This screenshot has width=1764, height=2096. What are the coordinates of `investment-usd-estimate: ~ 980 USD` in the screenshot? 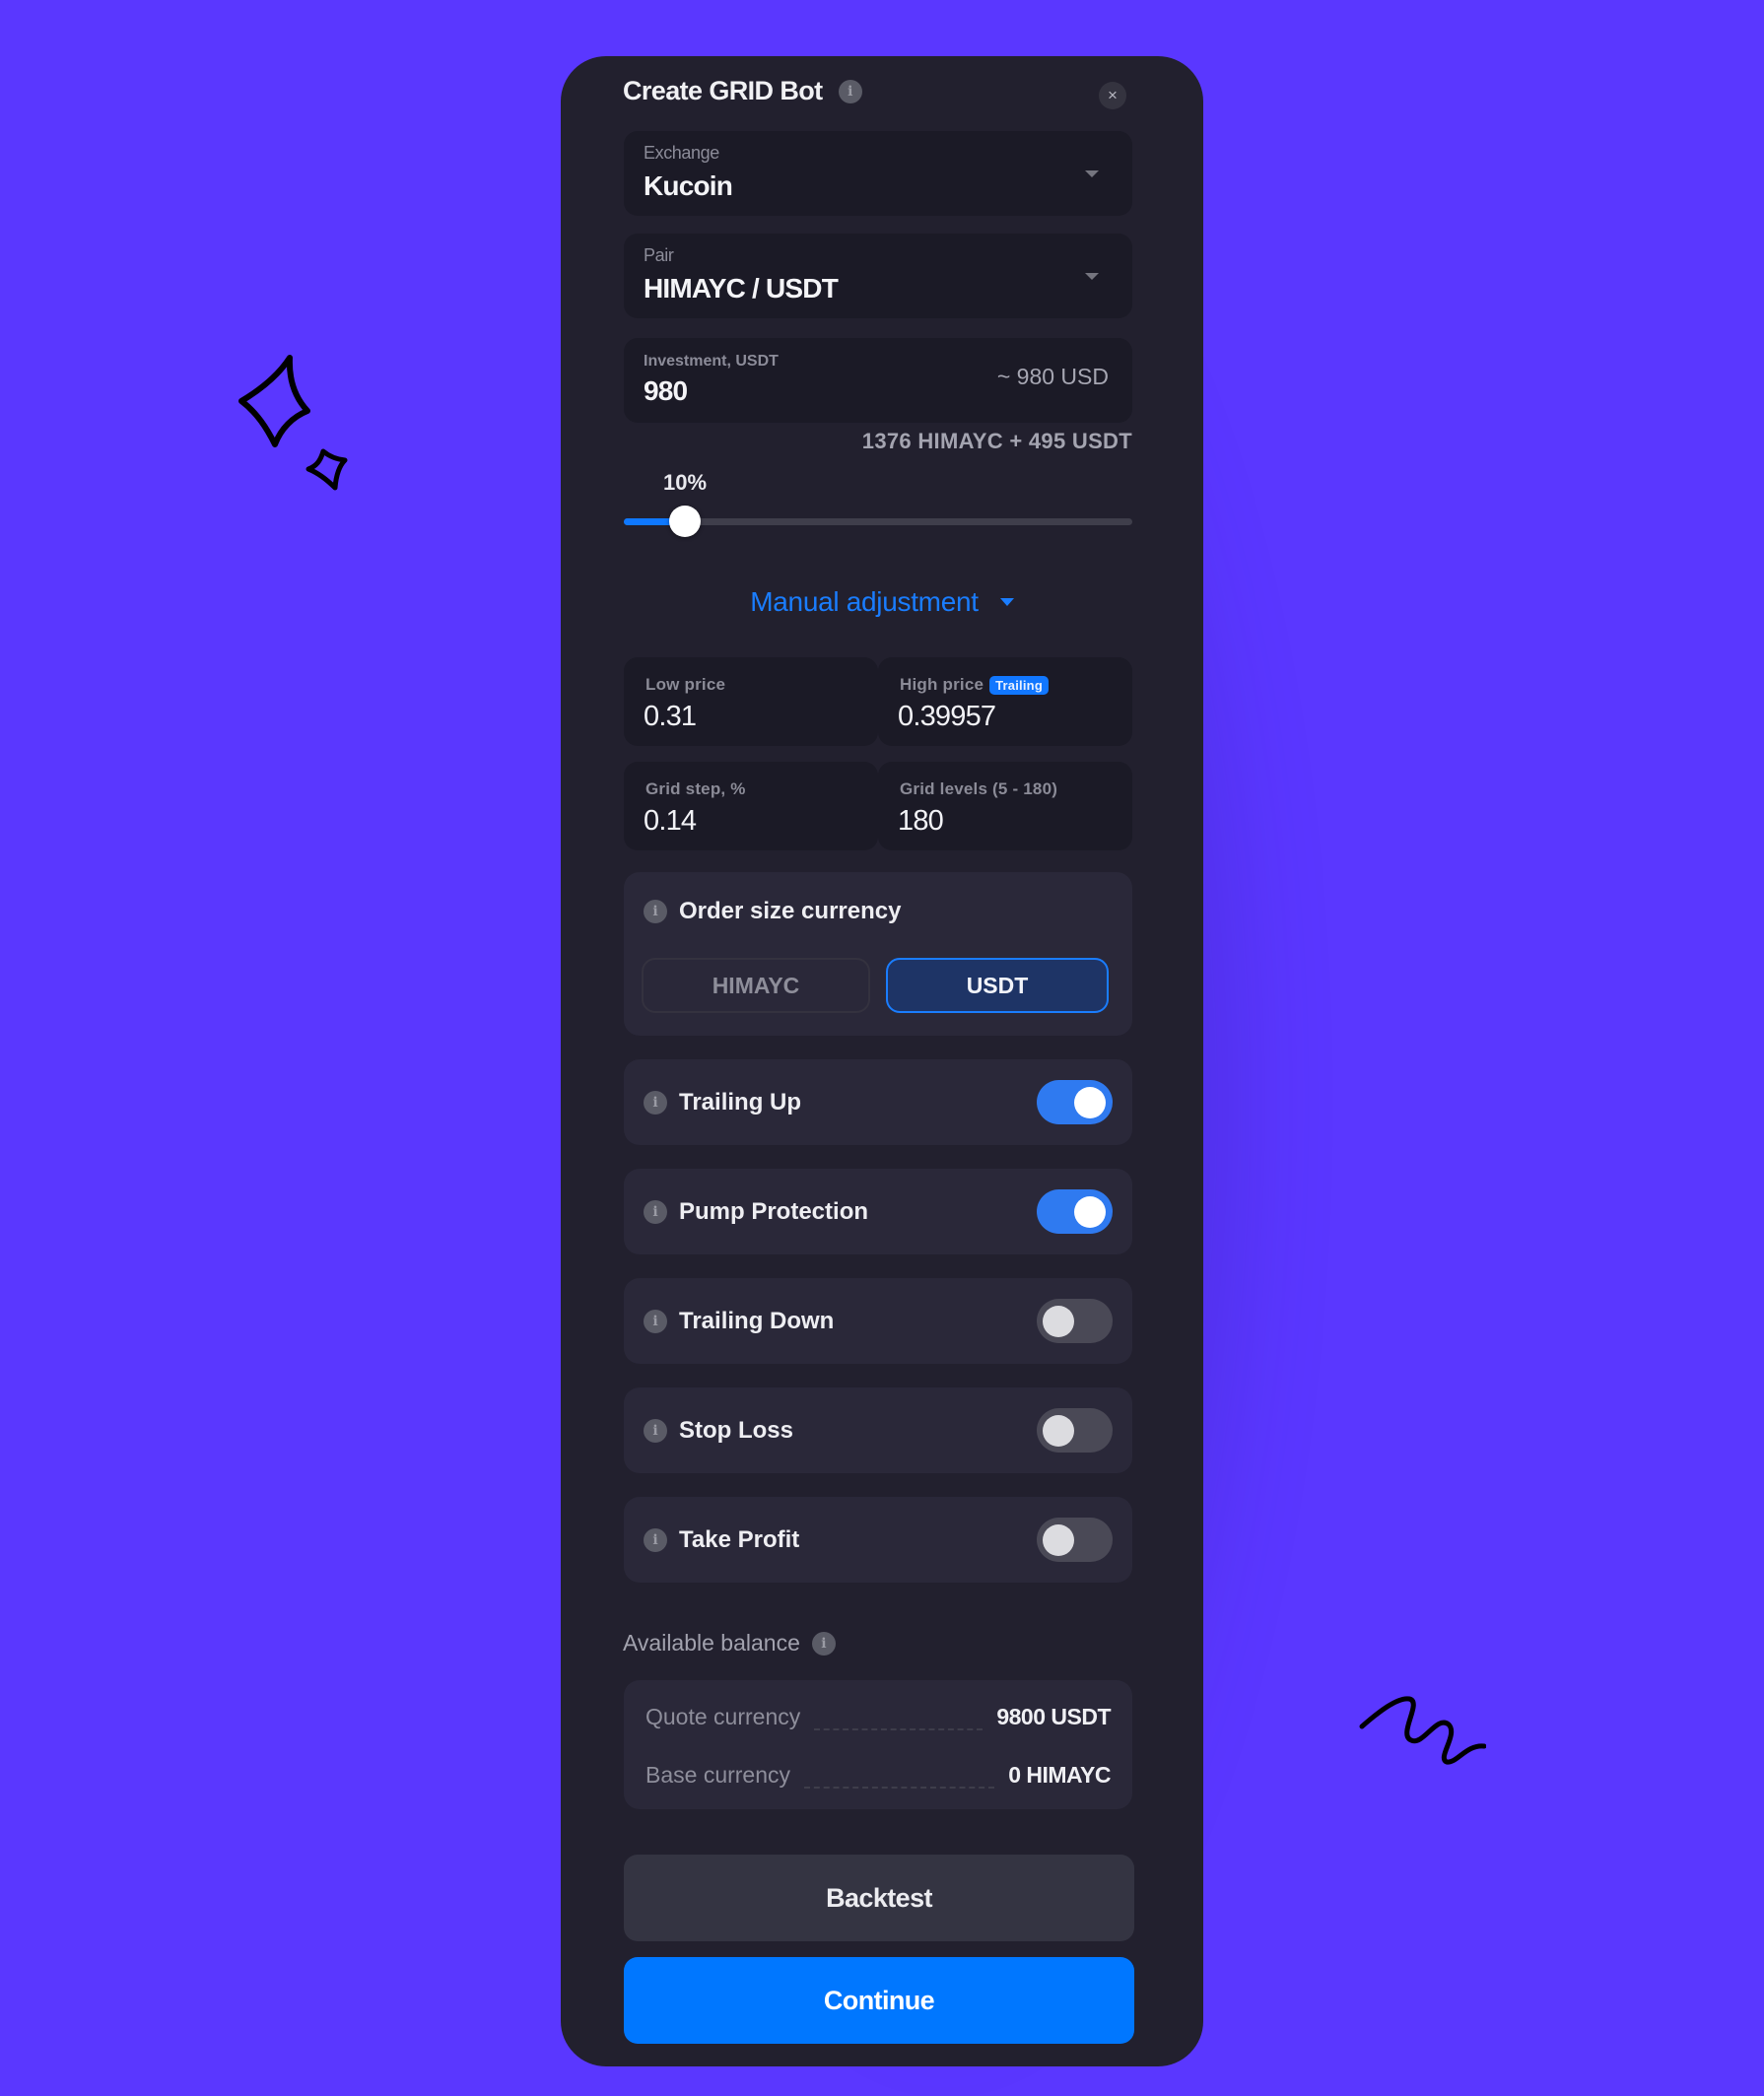 It's located at (1052, 376).